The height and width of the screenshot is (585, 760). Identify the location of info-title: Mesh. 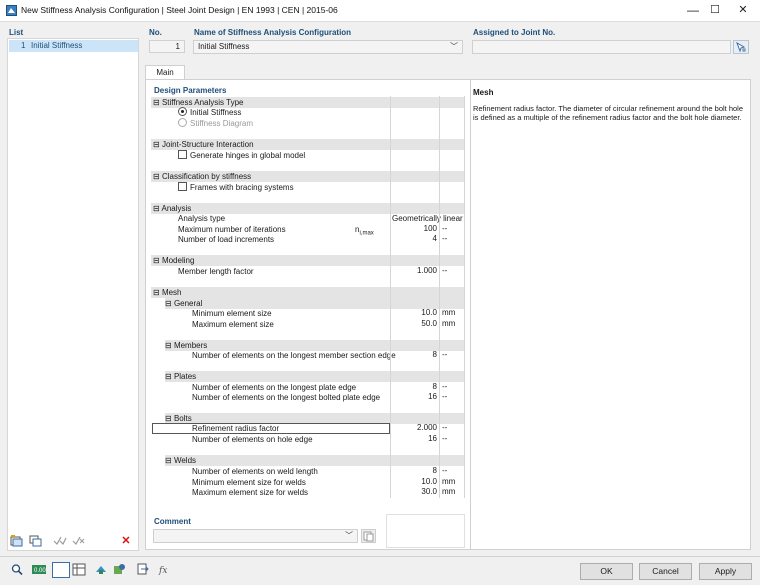
(483, 92).